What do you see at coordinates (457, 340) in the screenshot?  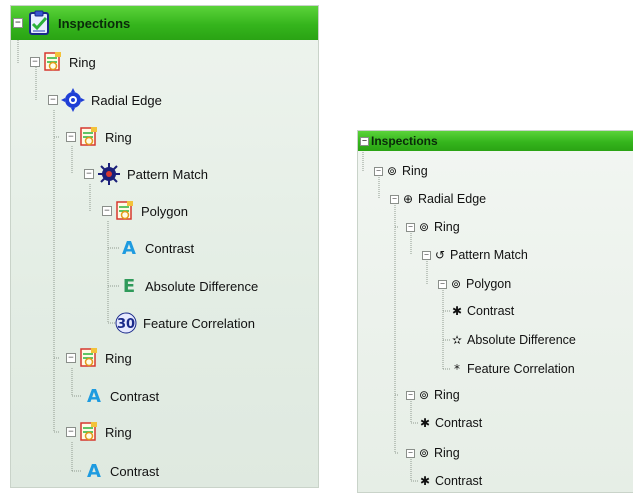 I see `absolute-difference-glyph-icon: ✫` at bounding box center [457, 340].